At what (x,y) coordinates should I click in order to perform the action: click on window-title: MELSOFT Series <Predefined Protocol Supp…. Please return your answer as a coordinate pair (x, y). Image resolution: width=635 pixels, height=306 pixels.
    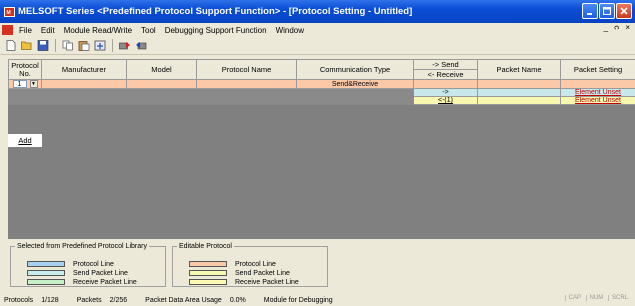
    Looking at the image, I should click on (215, 11).